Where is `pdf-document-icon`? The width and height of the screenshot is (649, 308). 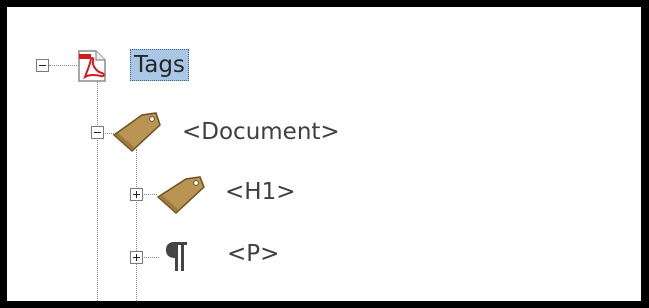
pdf-document-icon is located at coordinates (92, 66).